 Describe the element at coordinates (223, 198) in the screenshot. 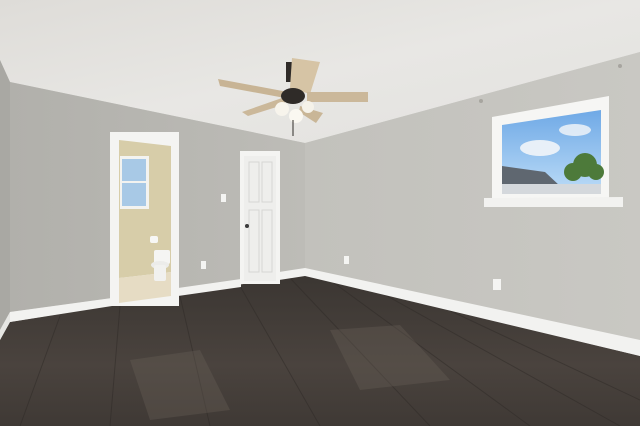

I see `light-switch` at that location.